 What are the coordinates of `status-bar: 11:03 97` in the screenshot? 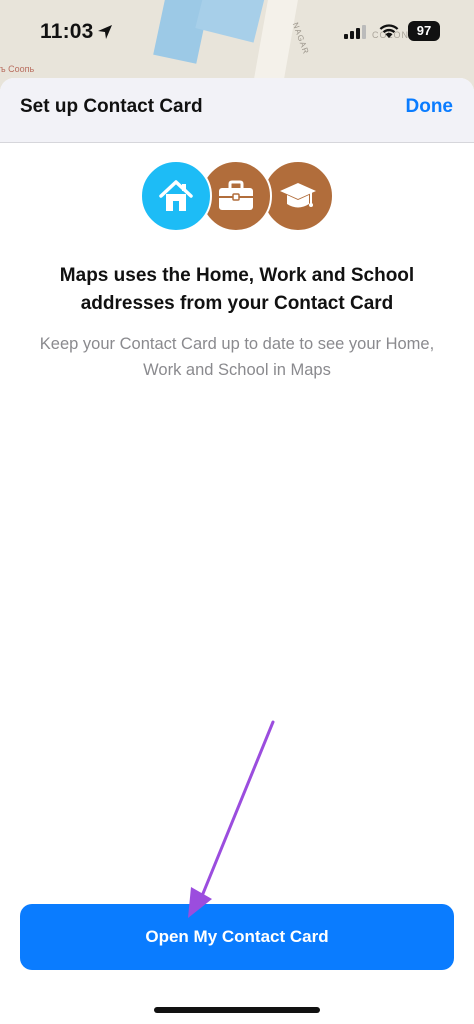 It's located at (237, 32).